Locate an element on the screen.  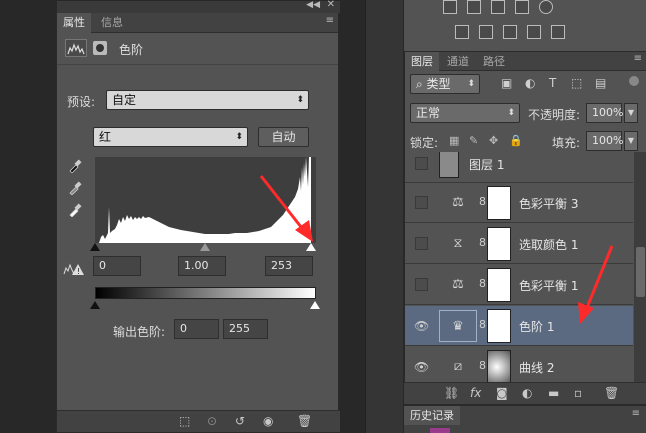
new-group-icon: ▬ is located at coordinates (553, 393).